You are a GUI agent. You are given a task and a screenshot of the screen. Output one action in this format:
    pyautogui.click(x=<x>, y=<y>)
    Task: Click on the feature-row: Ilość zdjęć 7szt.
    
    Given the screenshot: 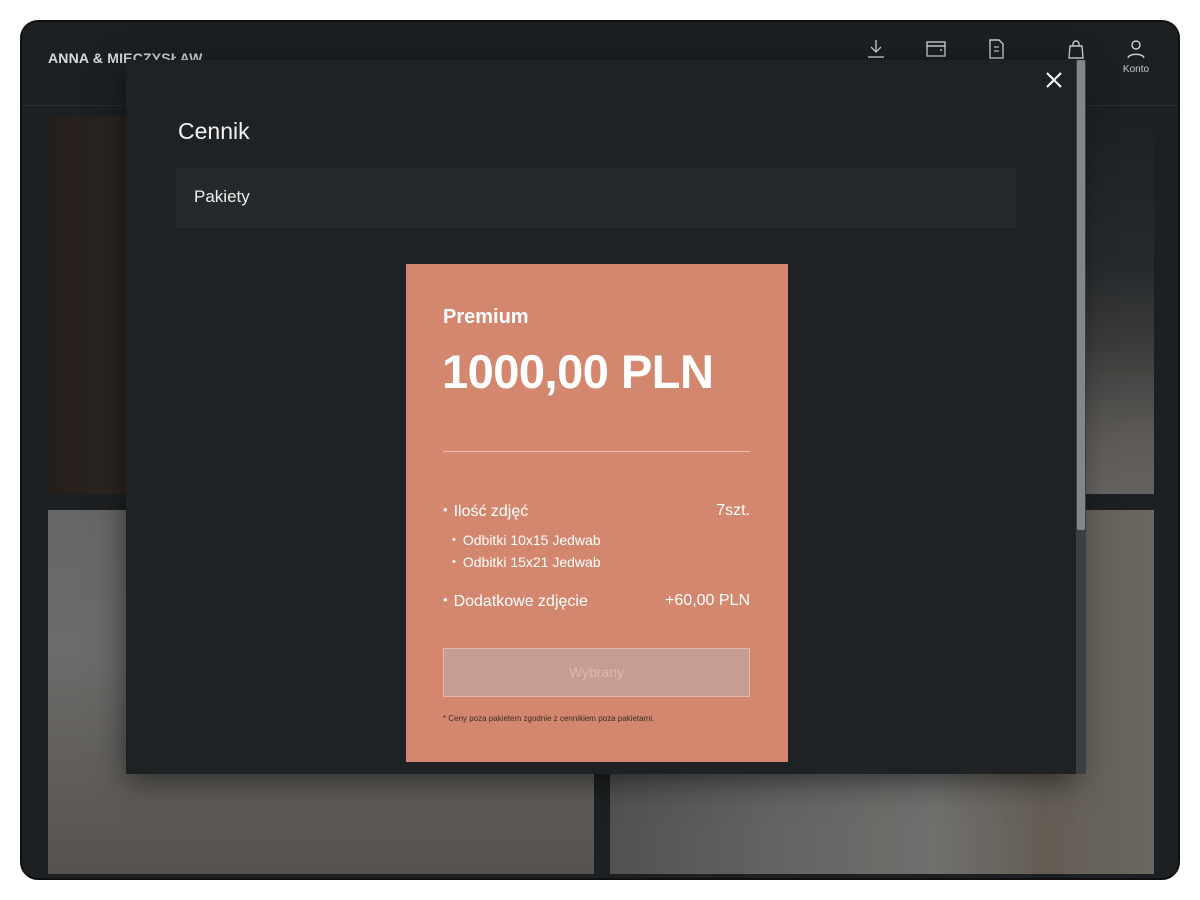 What is the action you would take?
    pyautogui.click(x=596, y=511)
    